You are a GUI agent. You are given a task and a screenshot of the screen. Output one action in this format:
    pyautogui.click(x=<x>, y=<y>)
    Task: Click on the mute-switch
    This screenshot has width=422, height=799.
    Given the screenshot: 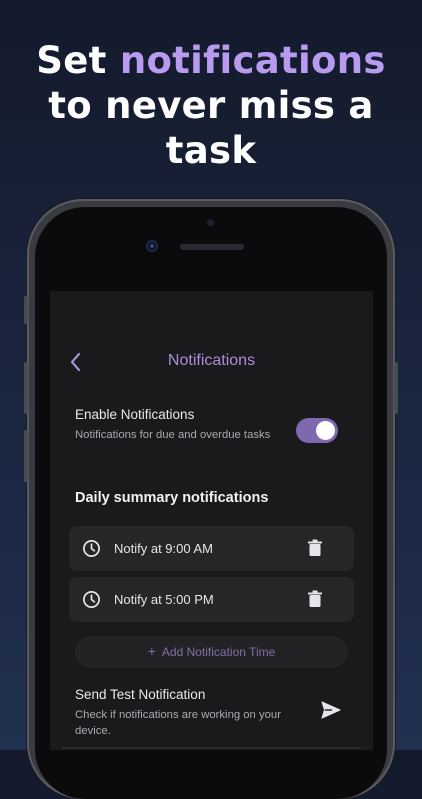 What is the action you would take?
    pyautogui.click(x=26, y=310)
    